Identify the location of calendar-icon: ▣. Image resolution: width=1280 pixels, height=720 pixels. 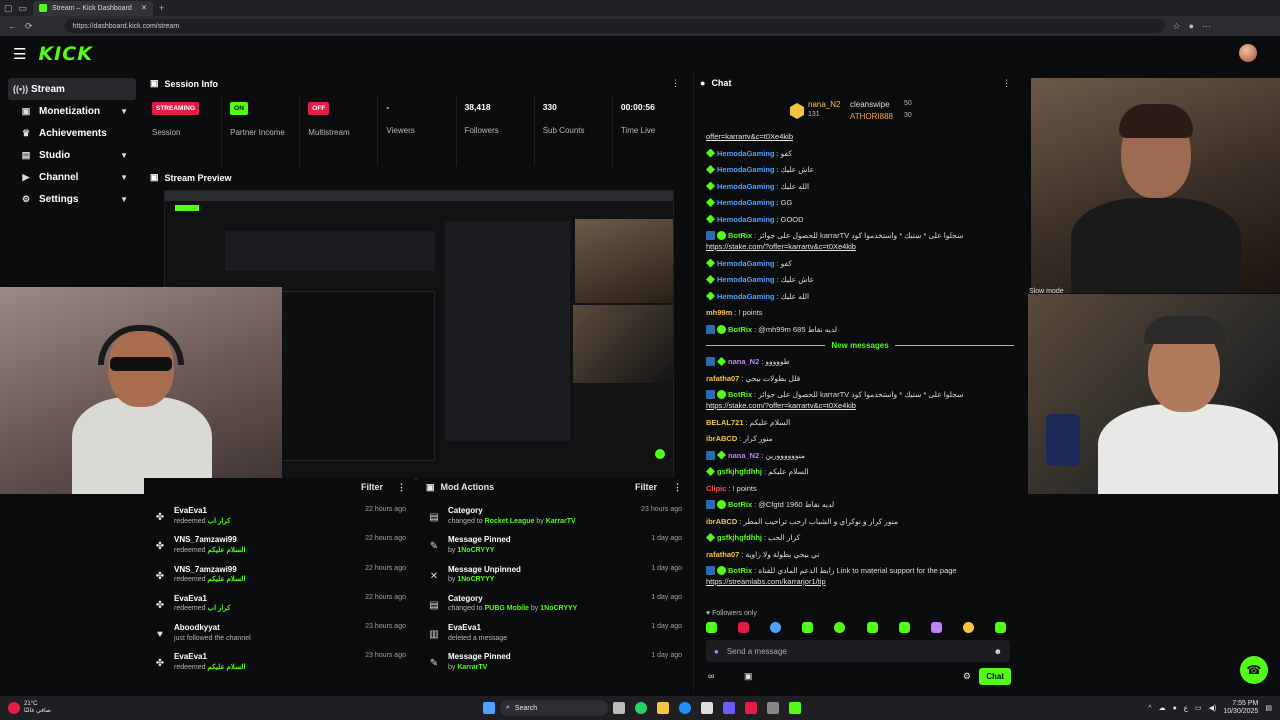
(748, 676).